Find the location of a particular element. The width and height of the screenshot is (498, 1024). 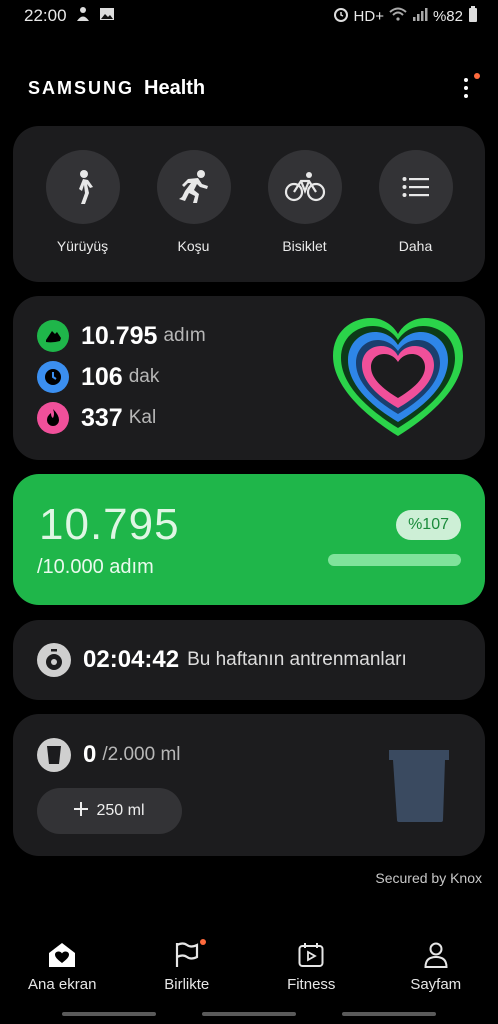

flame-icon is located at coordinates (53, 418).